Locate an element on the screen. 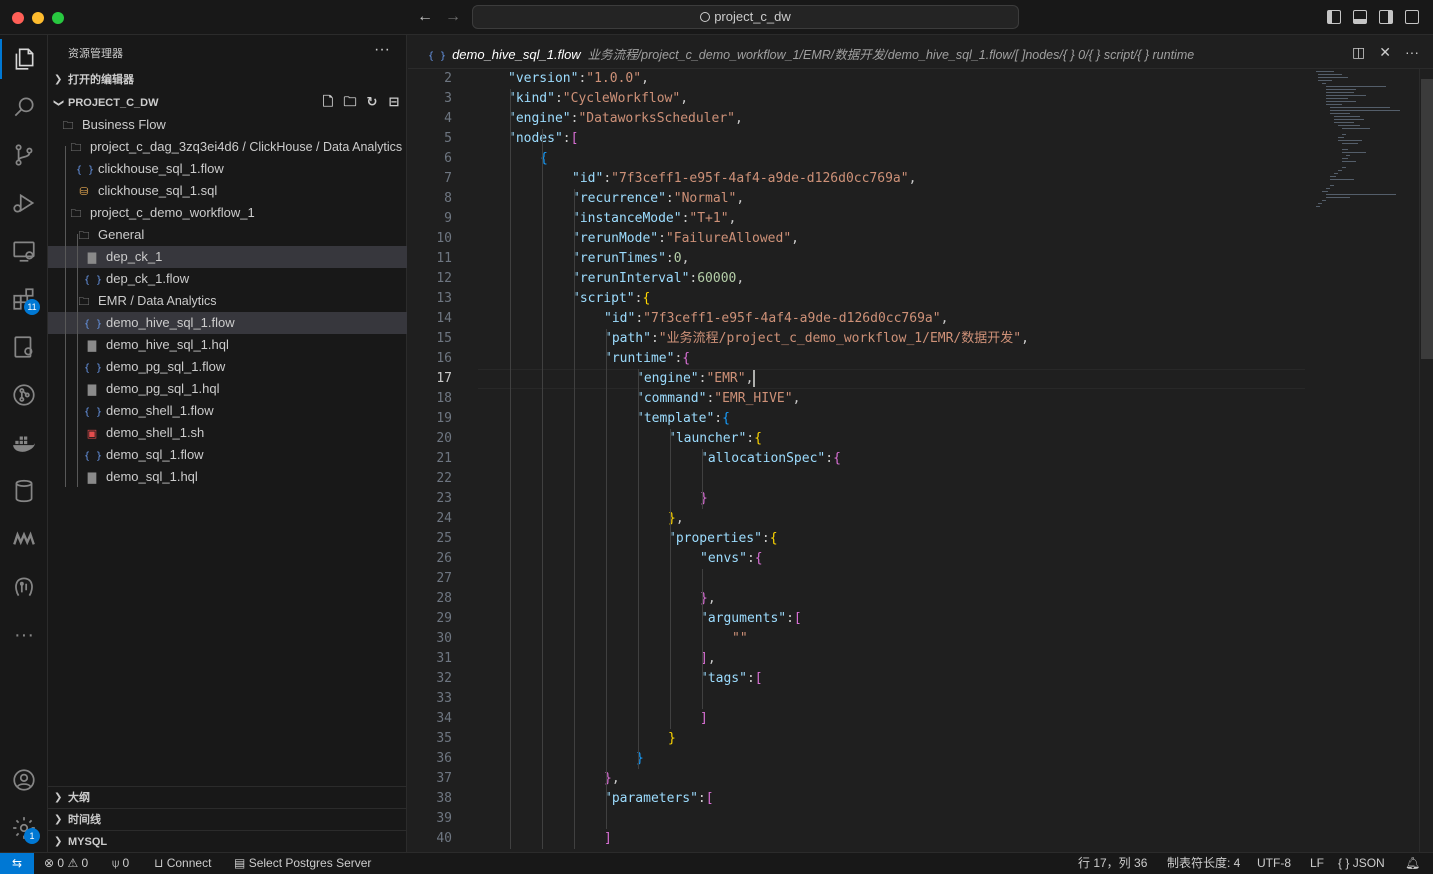 Image resolution: width=1433 pixels, height=874 pixels. code-line: 12 "rerunInterval":60000, is located at coordinates (908, 279).